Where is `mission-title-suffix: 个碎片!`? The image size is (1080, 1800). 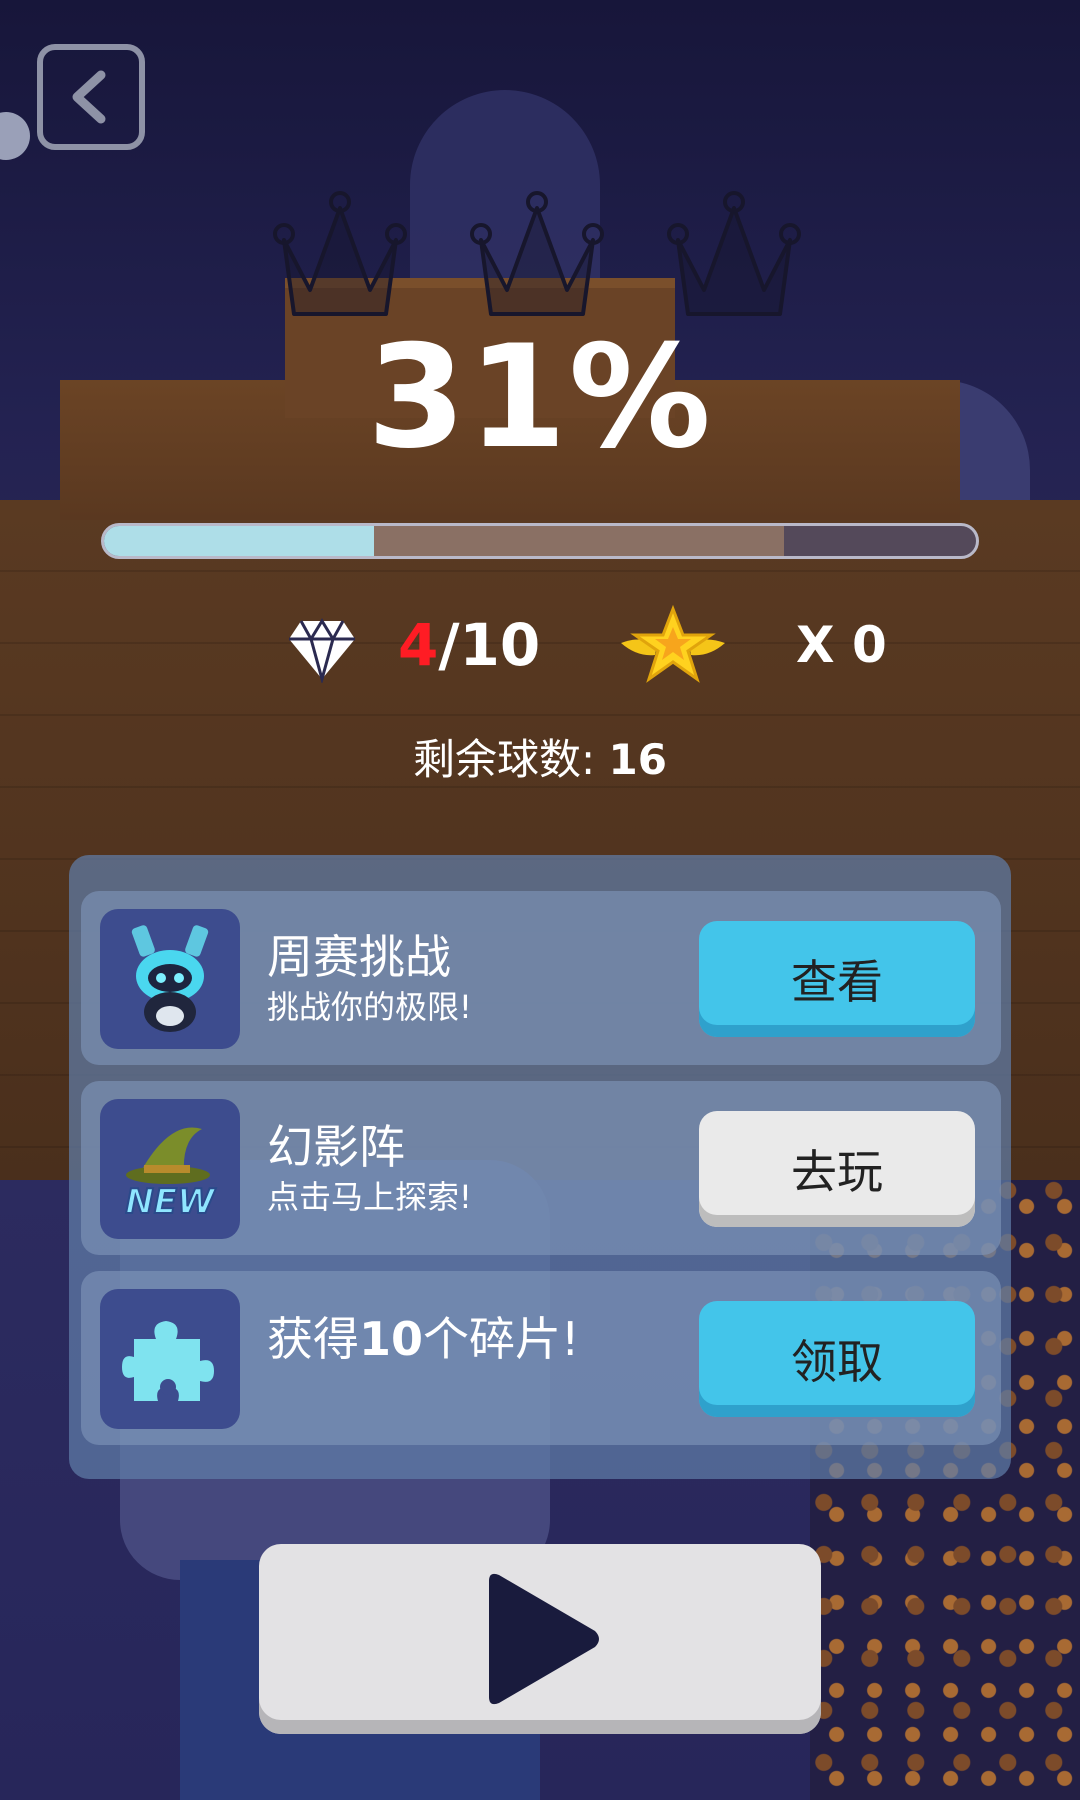 mission-title-suffix: 个碎片! is located at coordinates (501, 1339).